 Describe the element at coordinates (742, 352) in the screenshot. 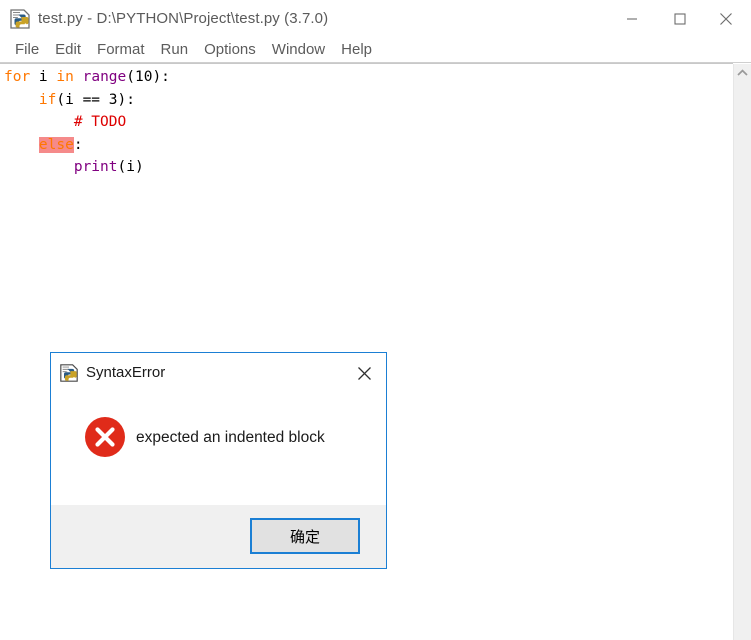

I see `vertical-scrollbar` at that location.